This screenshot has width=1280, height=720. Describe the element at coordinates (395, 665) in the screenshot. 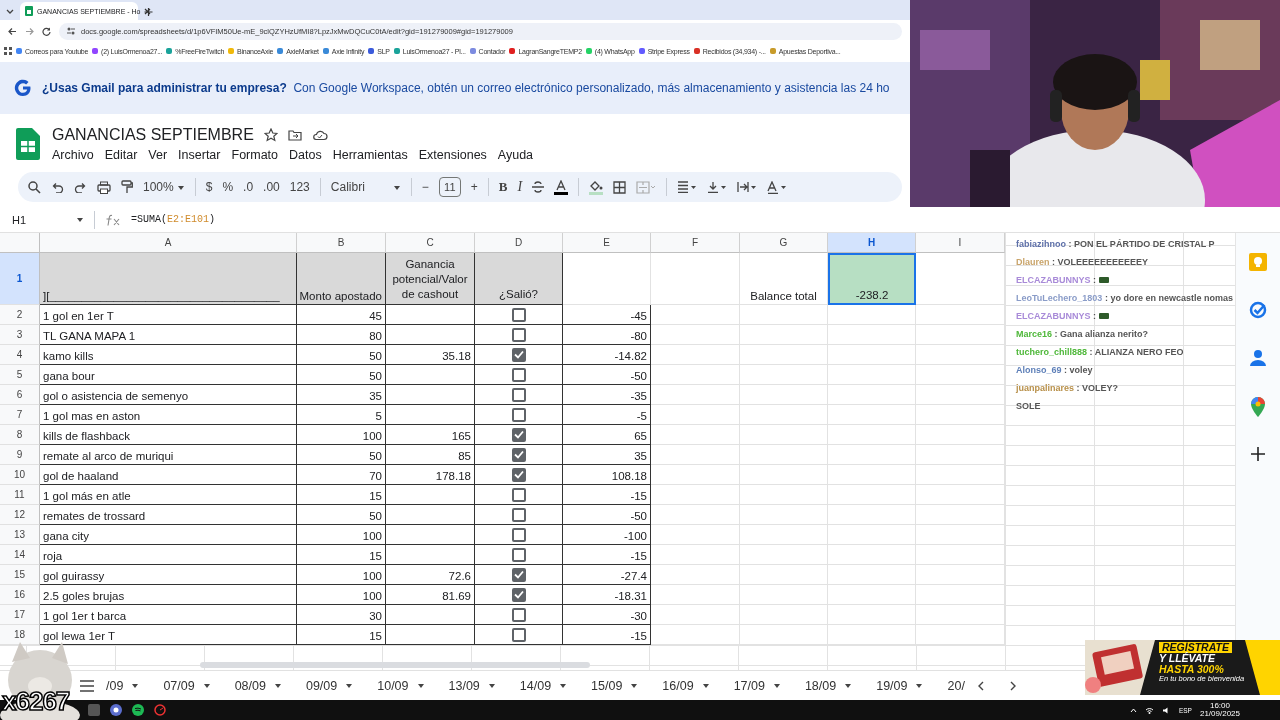

I see `horizontal-scrollbar` at that location.